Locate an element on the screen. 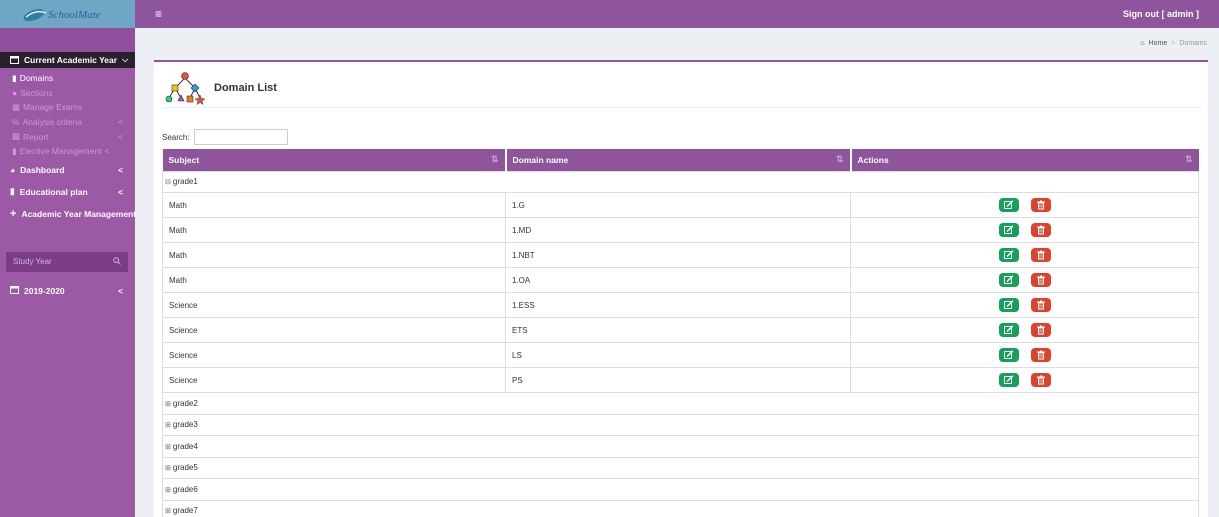  sort-icon: ⇅ is located at coordinates (1188, 159).